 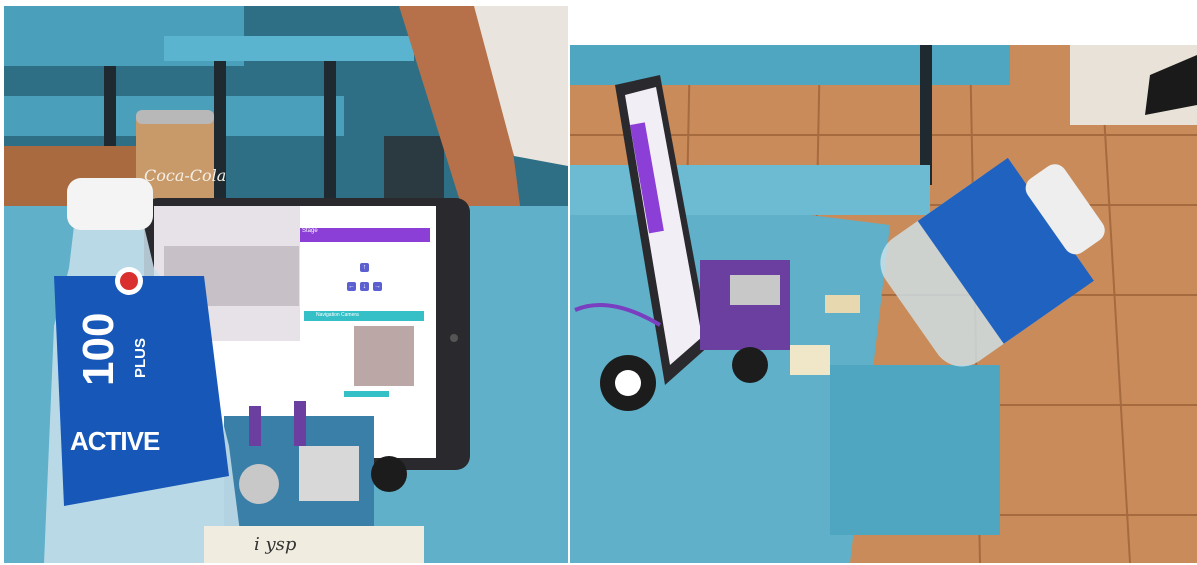 I want to click on bottle-variant: ACTIVE, so click(x=115, y=441).